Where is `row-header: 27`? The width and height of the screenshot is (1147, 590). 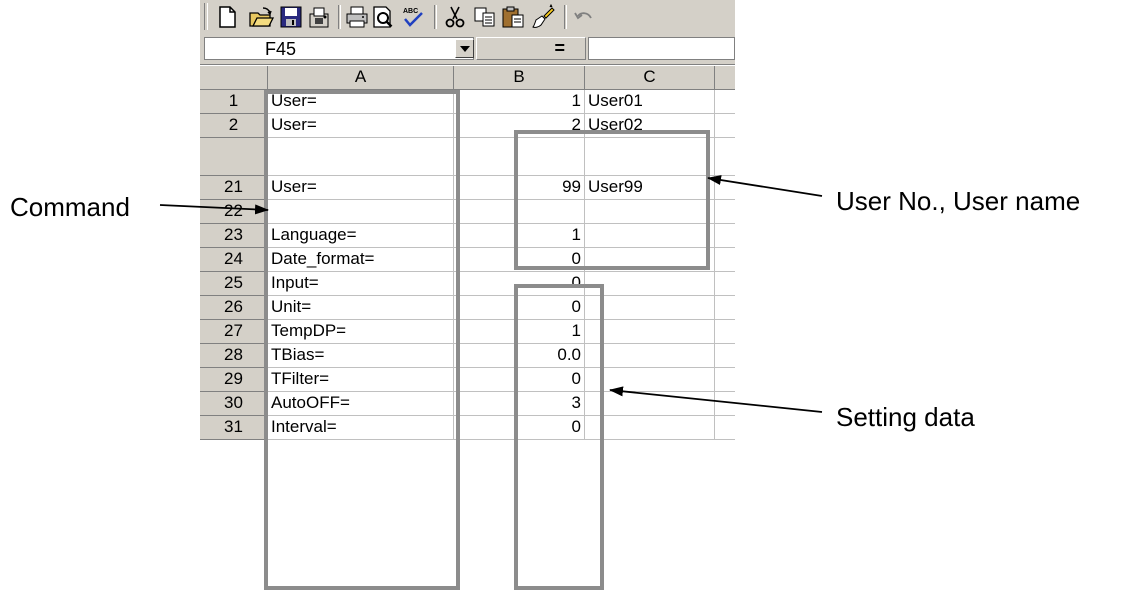
row-header: 27 is located at coordinates (234, 332).